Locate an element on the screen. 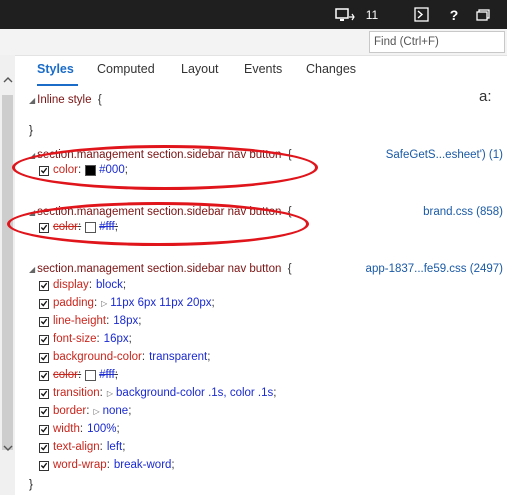  vertical-scrollbar is located at coordinates (7, 275).